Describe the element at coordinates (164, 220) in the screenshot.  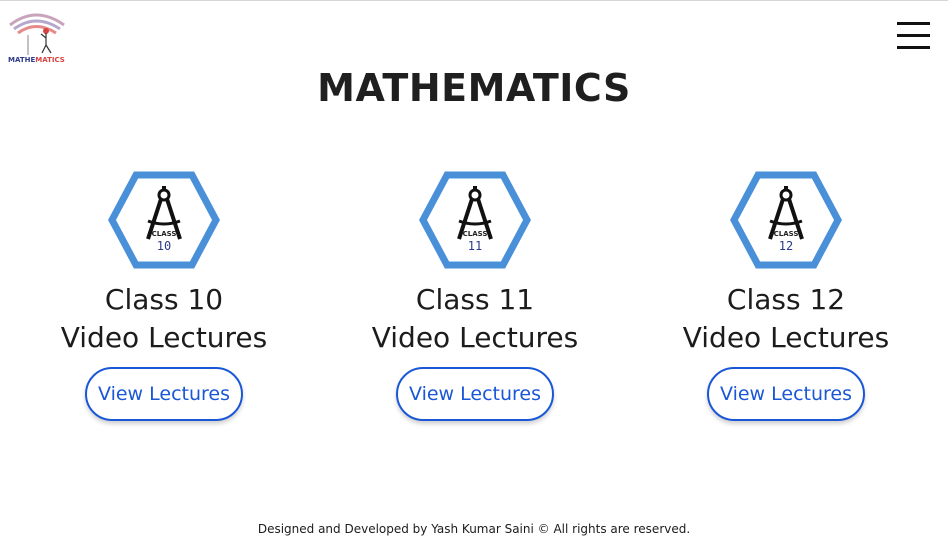
I see `compass-icon: CLASS 10` at that location.